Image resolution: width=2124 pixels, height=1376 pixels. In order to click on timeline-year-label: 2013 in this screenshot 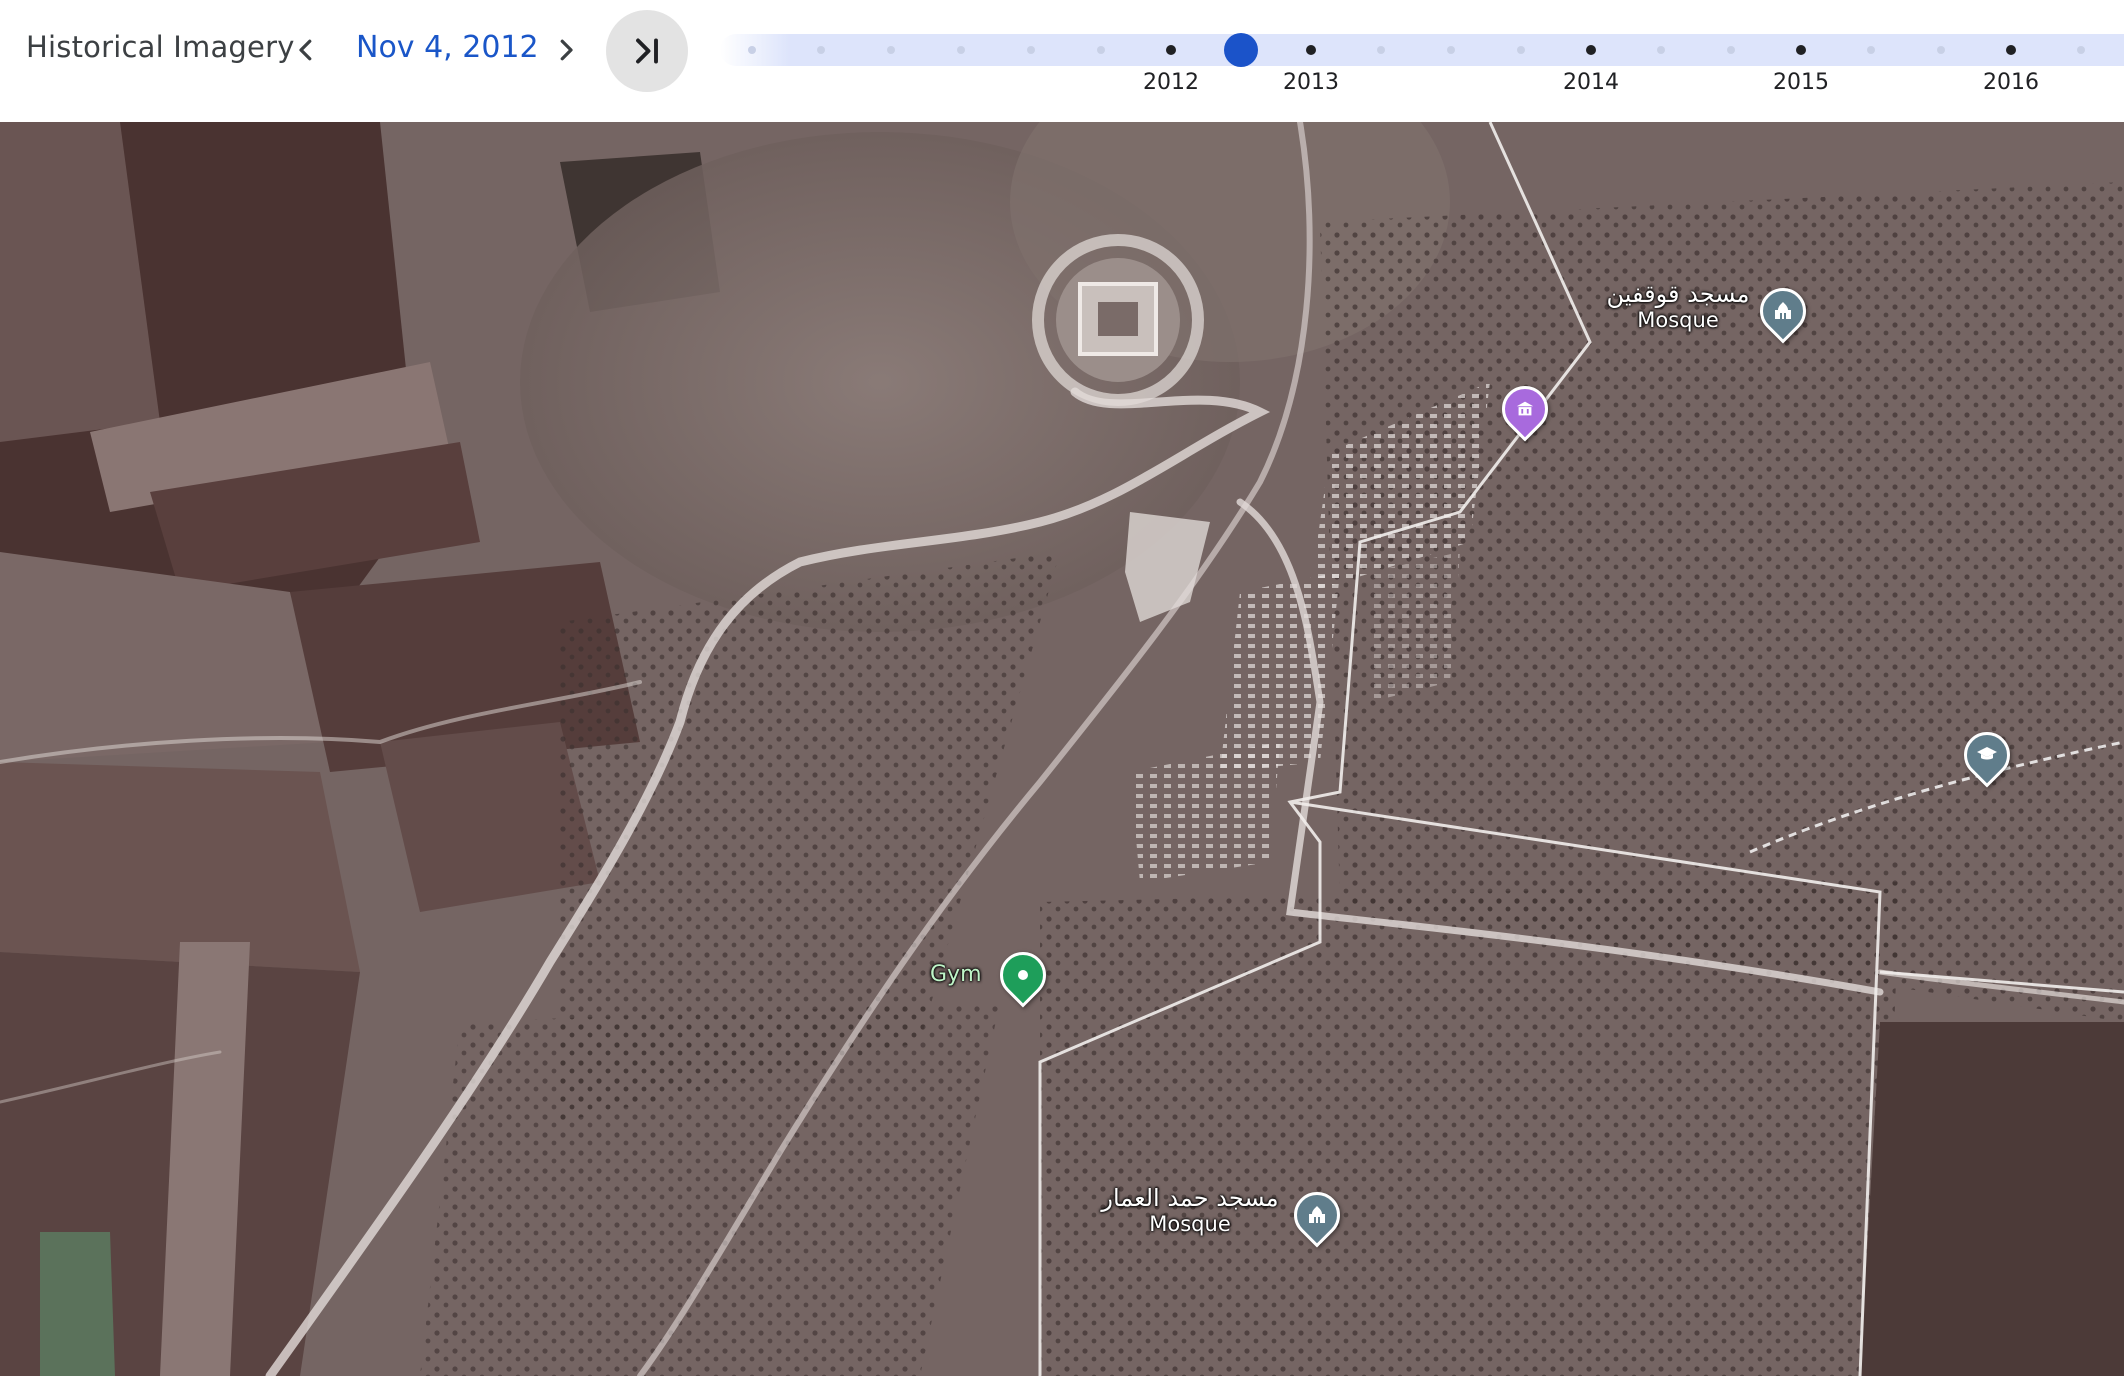, I will do `click(1311, 82)`.